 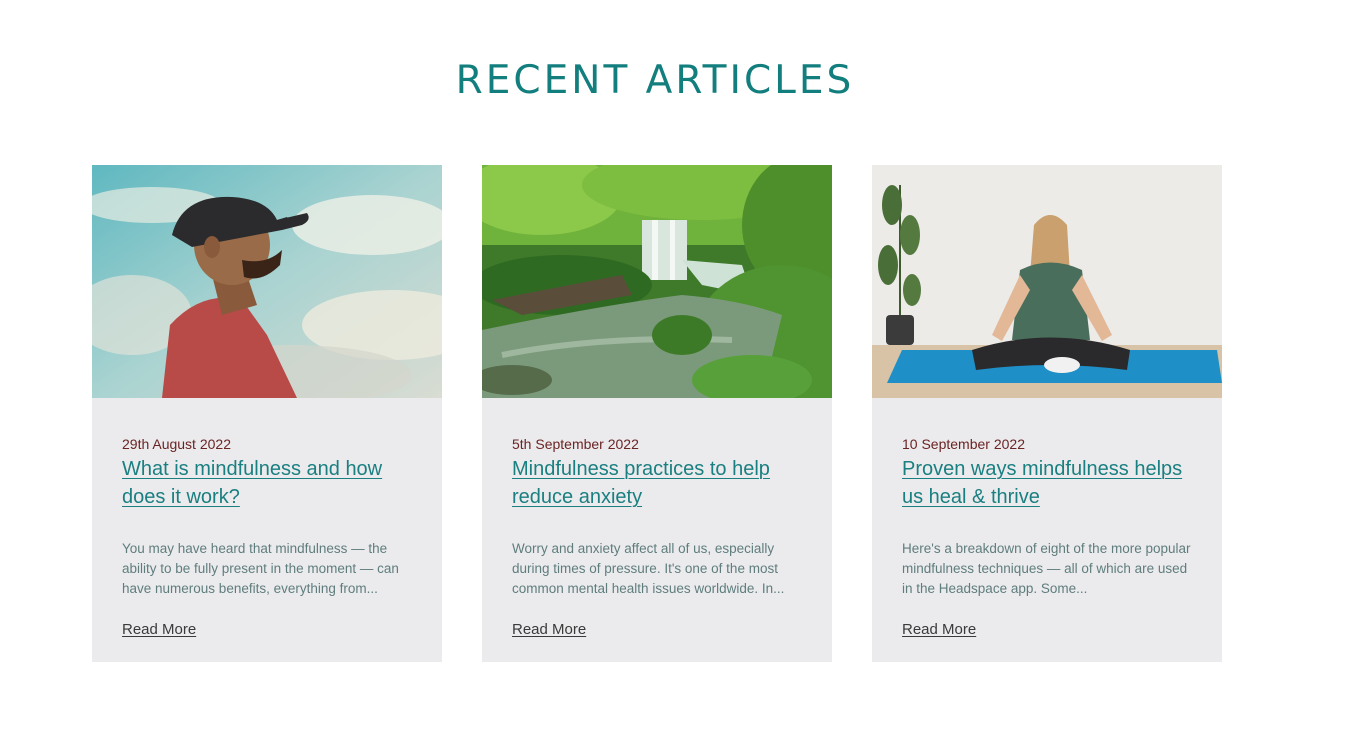 I want to click on forest-waterfall-image, so click(x=657, y=281).